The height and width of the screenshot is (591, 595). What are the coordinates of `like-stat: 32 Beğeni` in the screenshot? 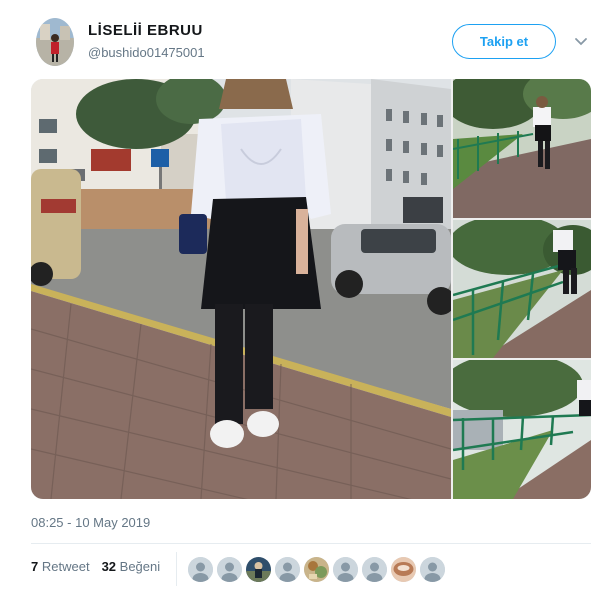 It's located at (131, 566).